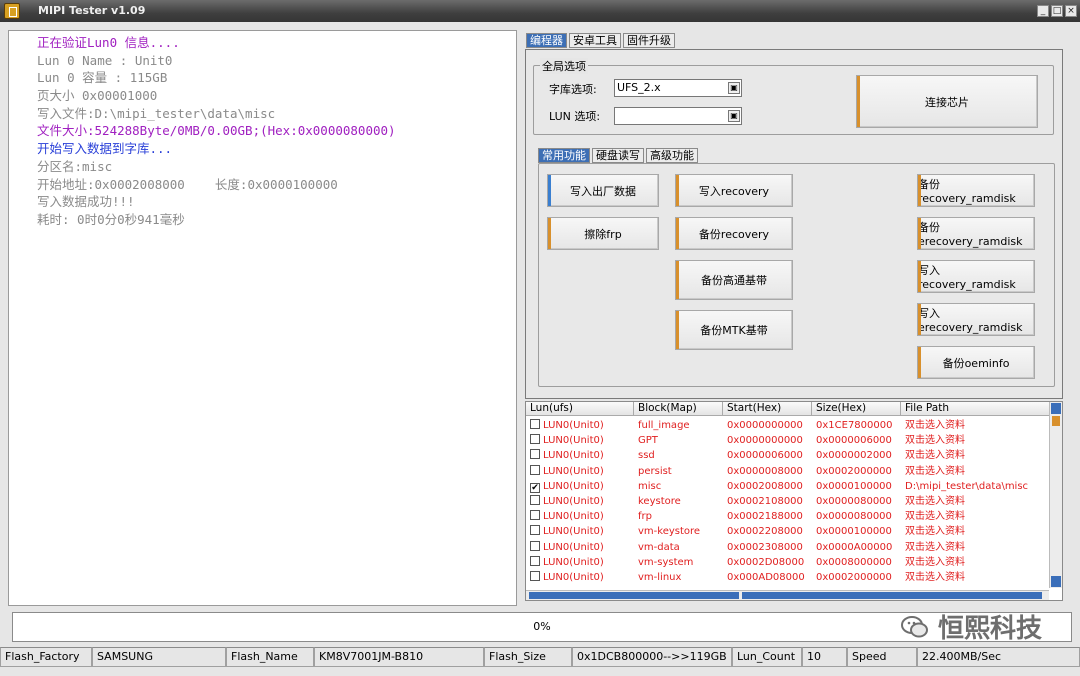 Image resolution: width=1080 pixels, height=676 pixels. I want to click on vertical-scrollbar, so click(1055, 495).